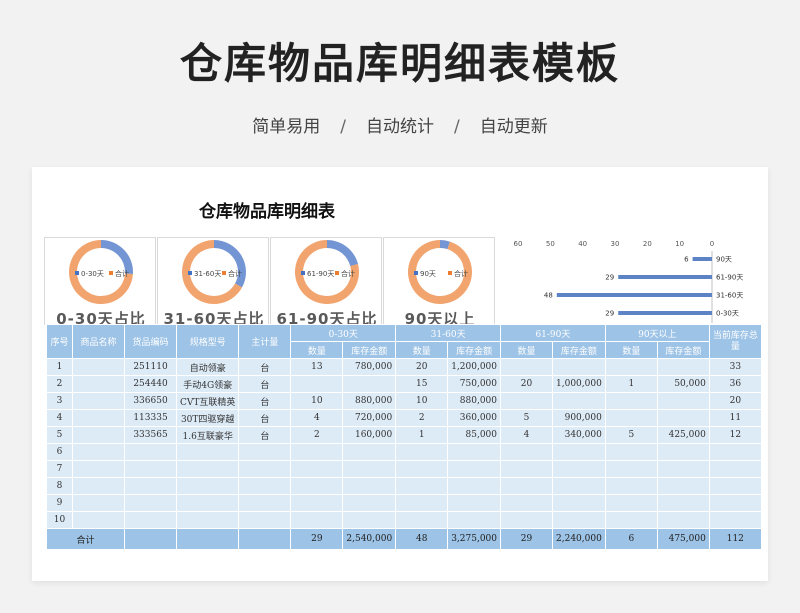 The height and width of the screenshot is (613, 800). Describe the element at coordinates (474, 418) in the screenshot. I see `row-amount: 360,000` at that location.